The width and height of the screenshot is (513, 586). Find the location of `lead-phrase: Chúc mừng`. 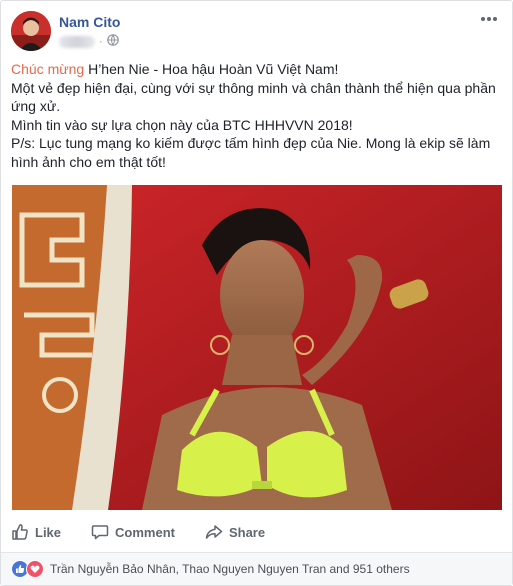

lead-phrase: Chúc mừng is located at coordinates (48, 69).